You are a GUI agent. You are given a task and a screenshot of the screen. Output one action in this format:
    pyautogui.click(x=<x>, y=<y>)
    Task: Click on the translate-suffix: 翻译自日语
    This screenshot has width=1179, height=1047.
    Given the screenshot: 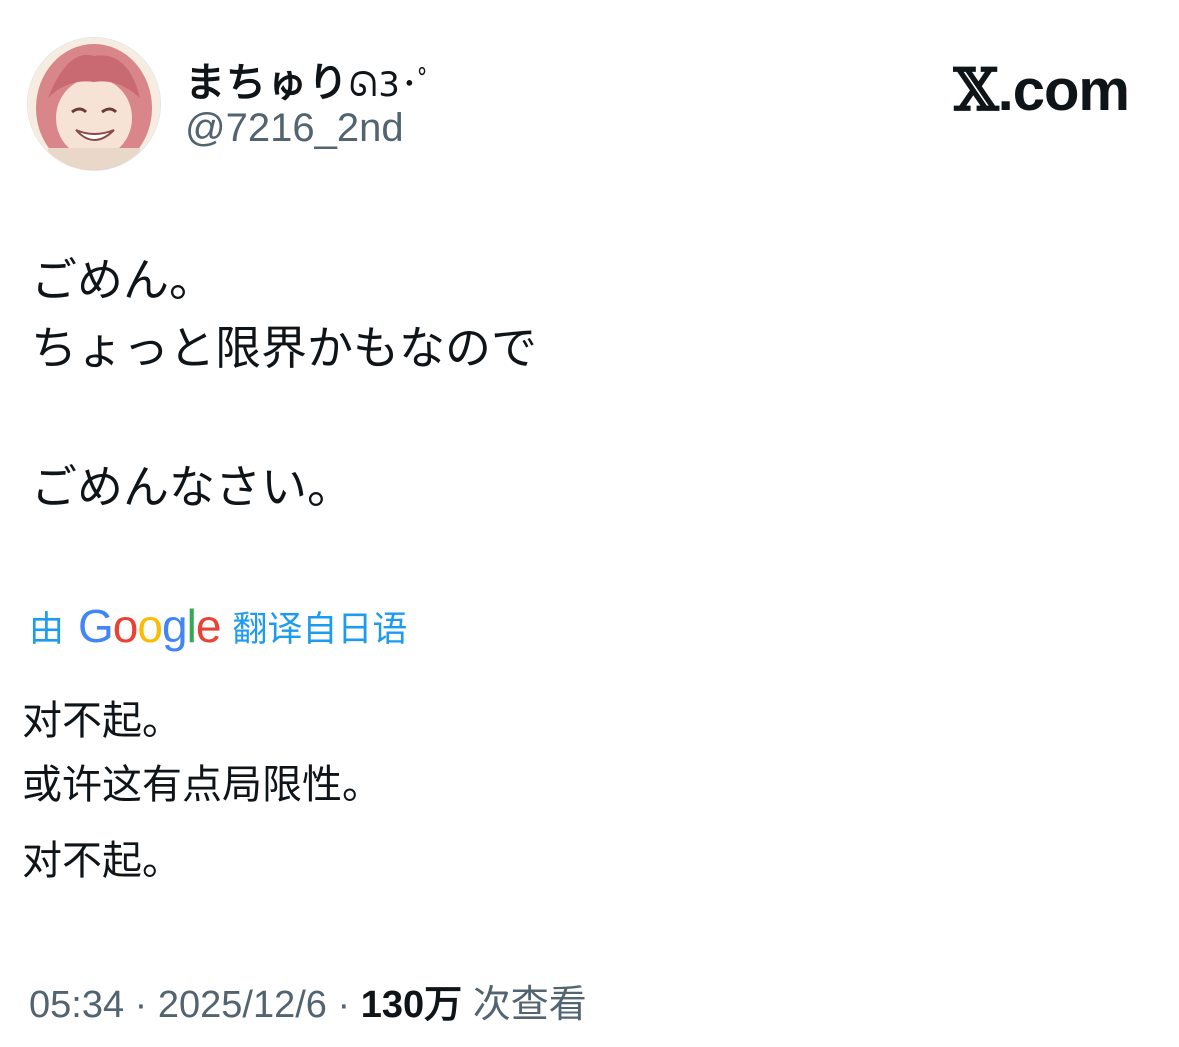 What is the action you would take?
    pyautogui.click(x=320, y=629)
    